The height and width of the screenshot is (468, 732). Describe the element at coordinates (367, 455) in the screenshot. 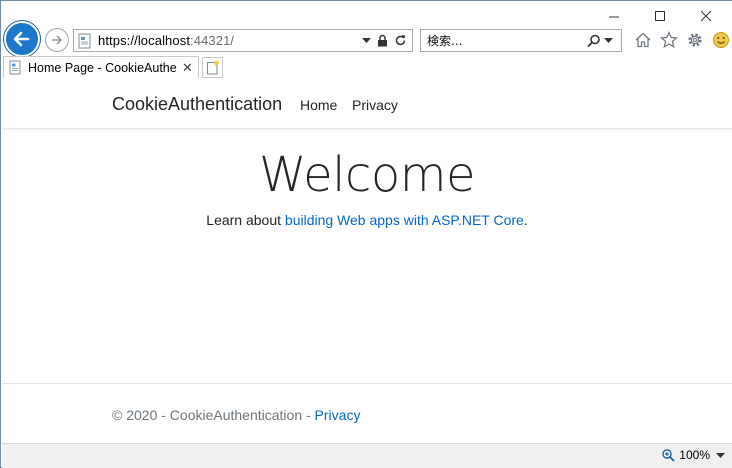

I see `status-bar: 100%` at that location.